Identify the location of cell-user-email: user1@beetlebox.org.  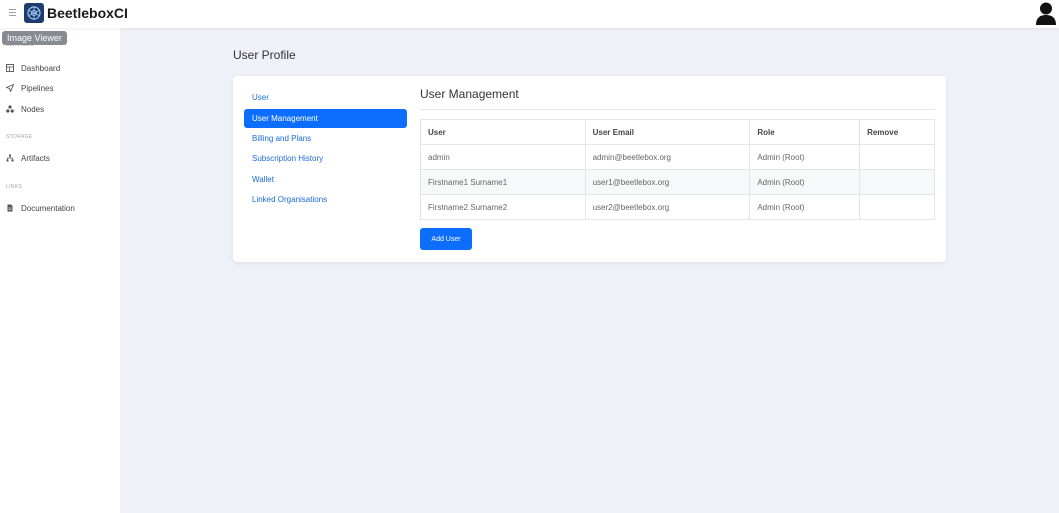
(667, 182).